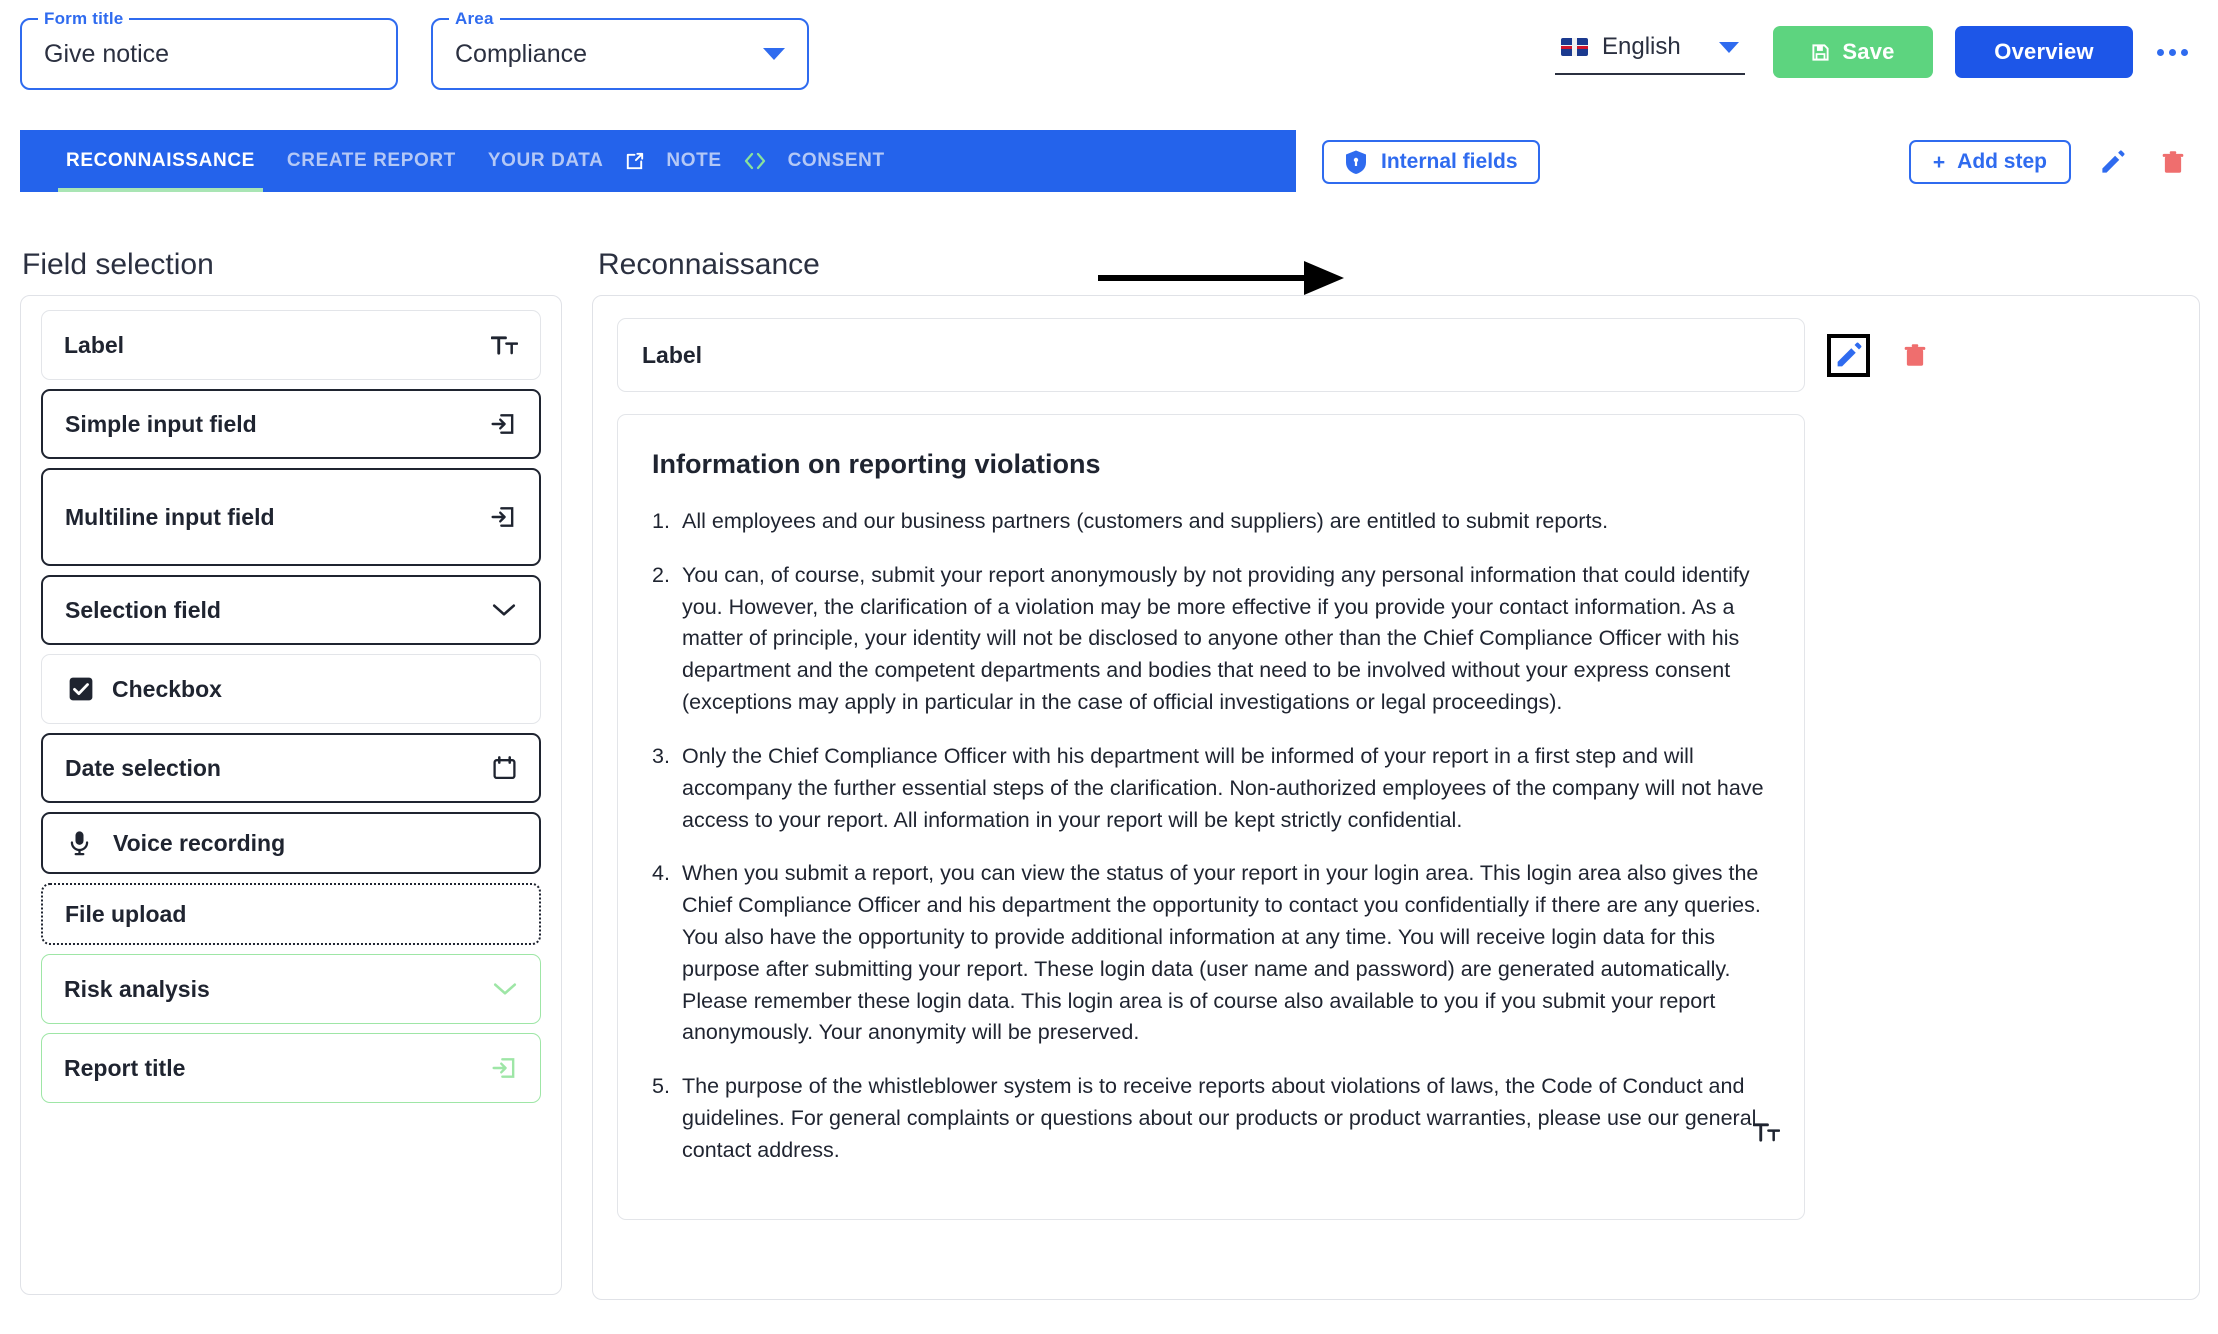  What do you see at coordinates (126, 913) in the screenshot?
I see `field-item-label-text: File upload` at bounding box center [126, 913].